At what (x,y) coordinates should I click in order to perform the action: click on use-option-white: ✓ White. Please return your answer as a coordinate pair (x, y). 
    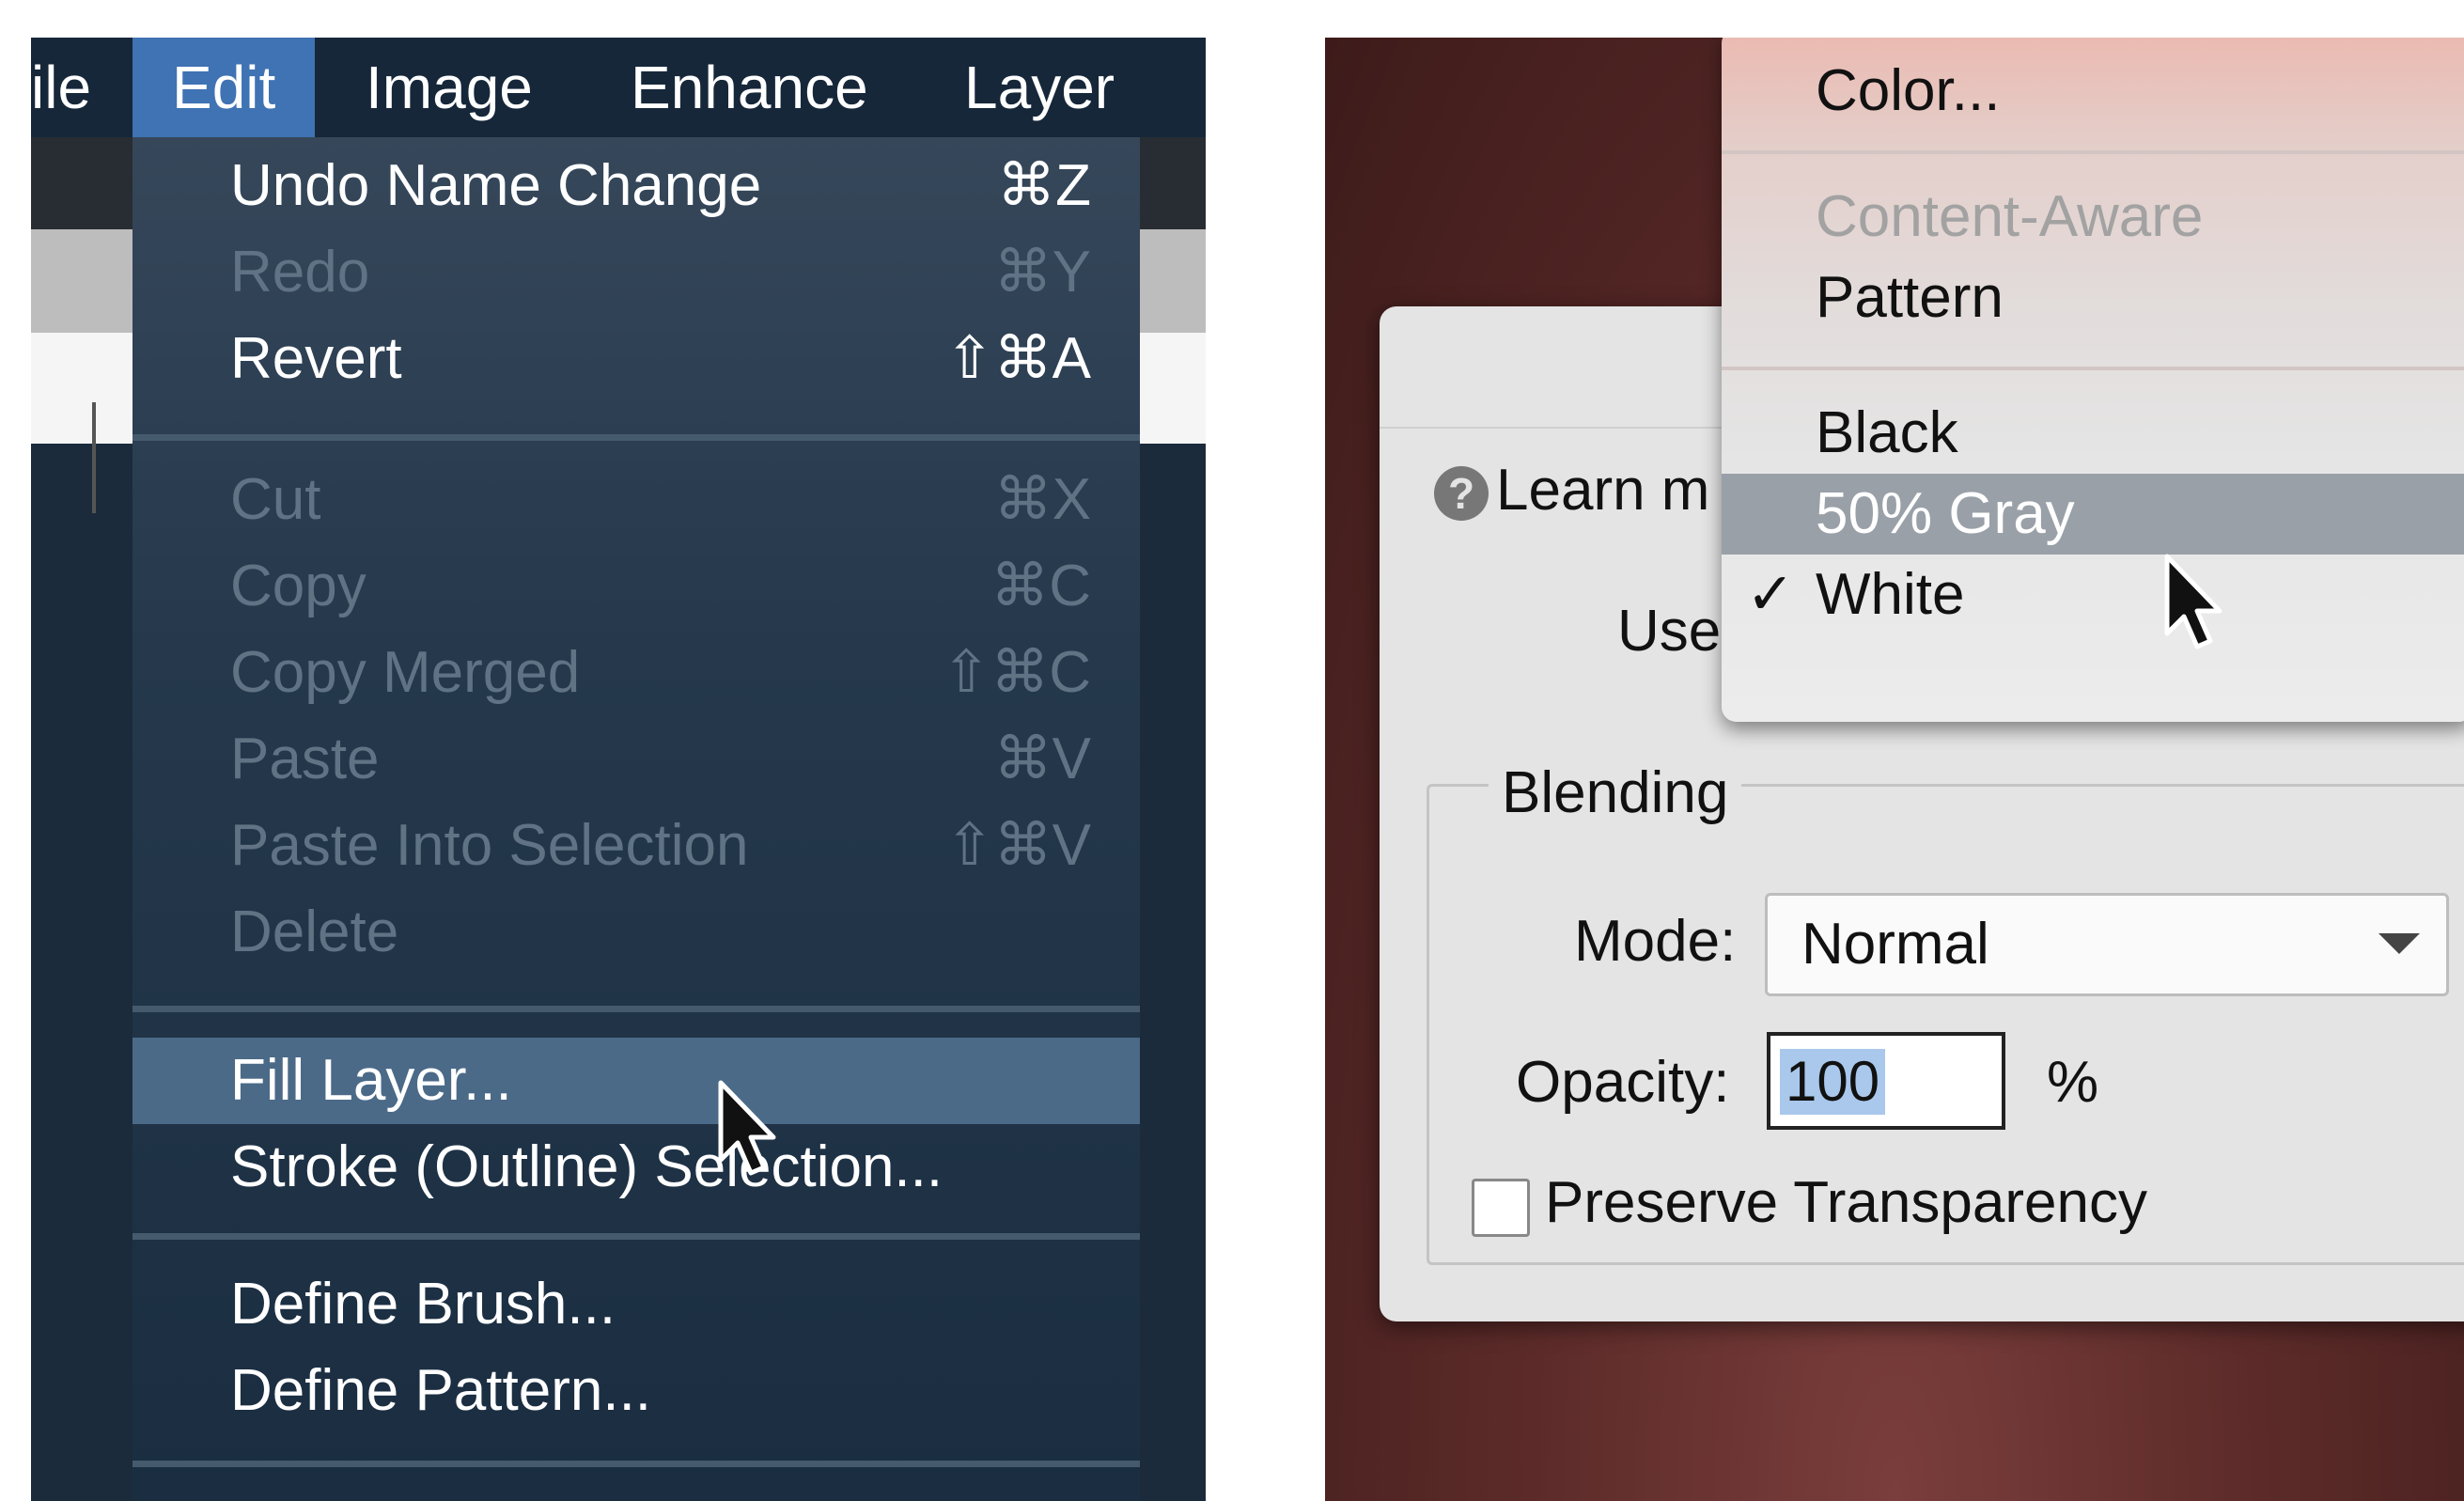
    Looking at the image, I should click on (2093, 595).